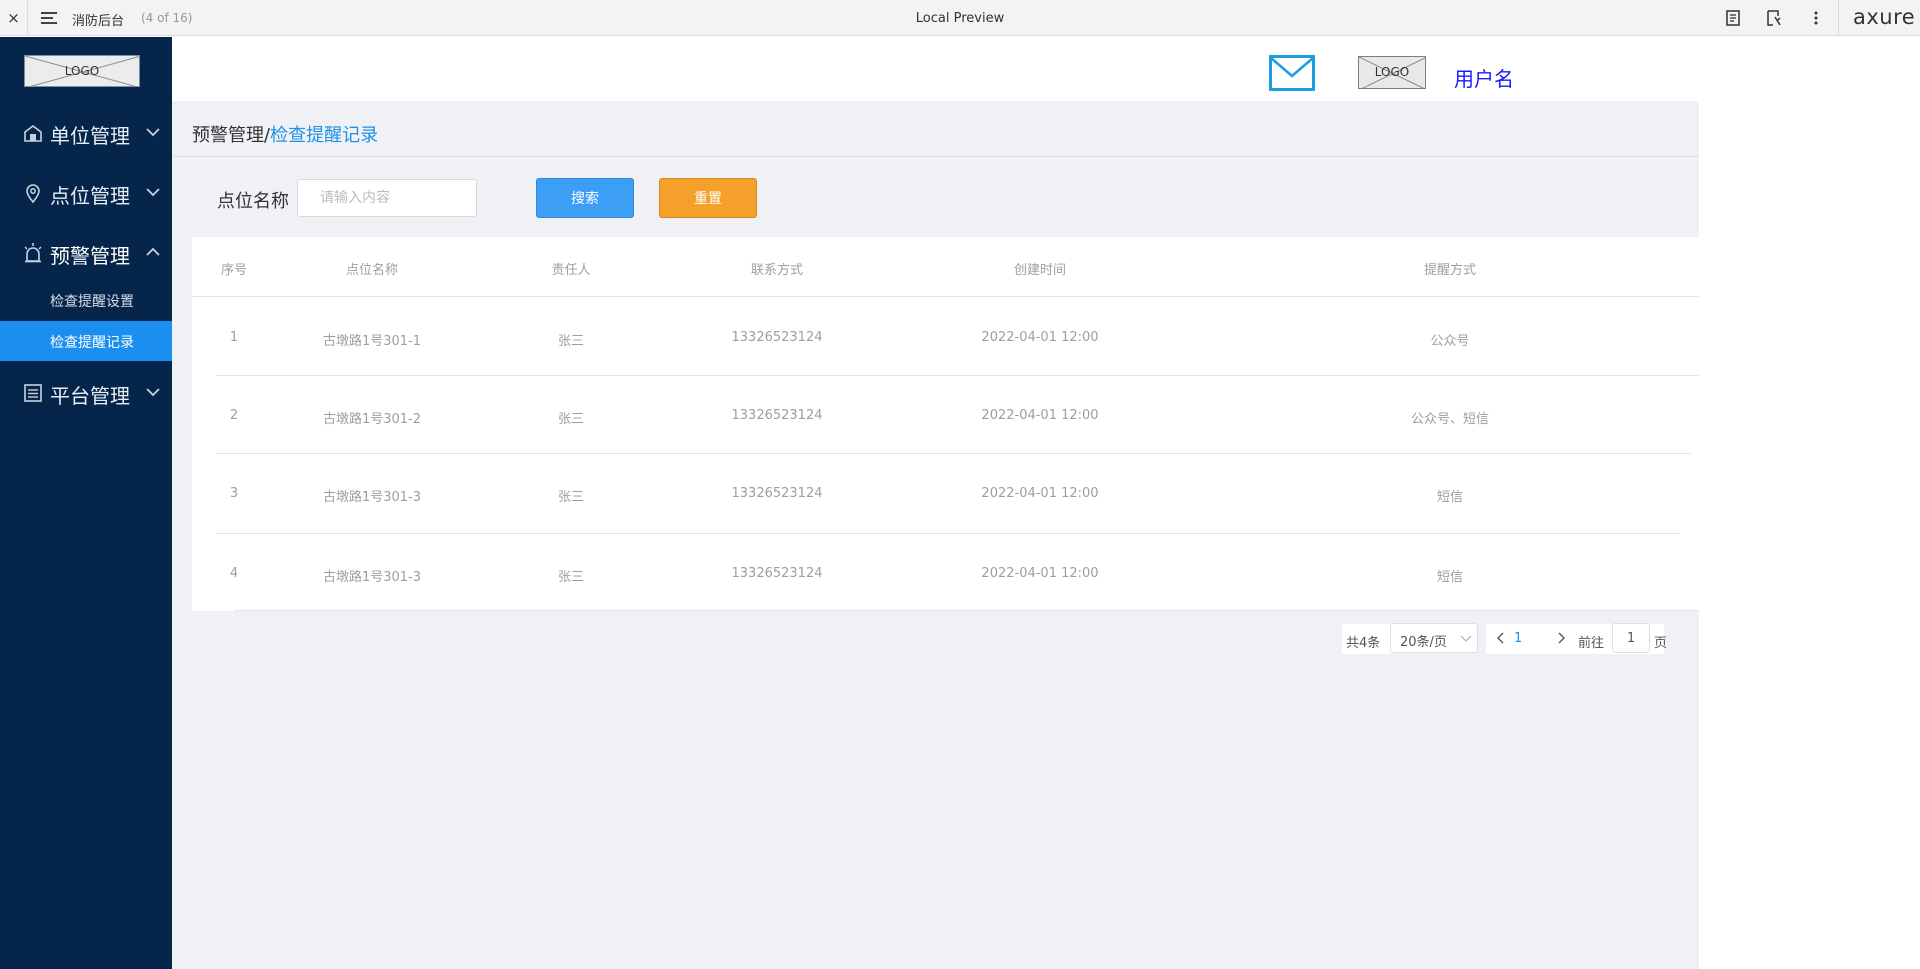  I want to click on toolbar-divider, so click(1838, 18).